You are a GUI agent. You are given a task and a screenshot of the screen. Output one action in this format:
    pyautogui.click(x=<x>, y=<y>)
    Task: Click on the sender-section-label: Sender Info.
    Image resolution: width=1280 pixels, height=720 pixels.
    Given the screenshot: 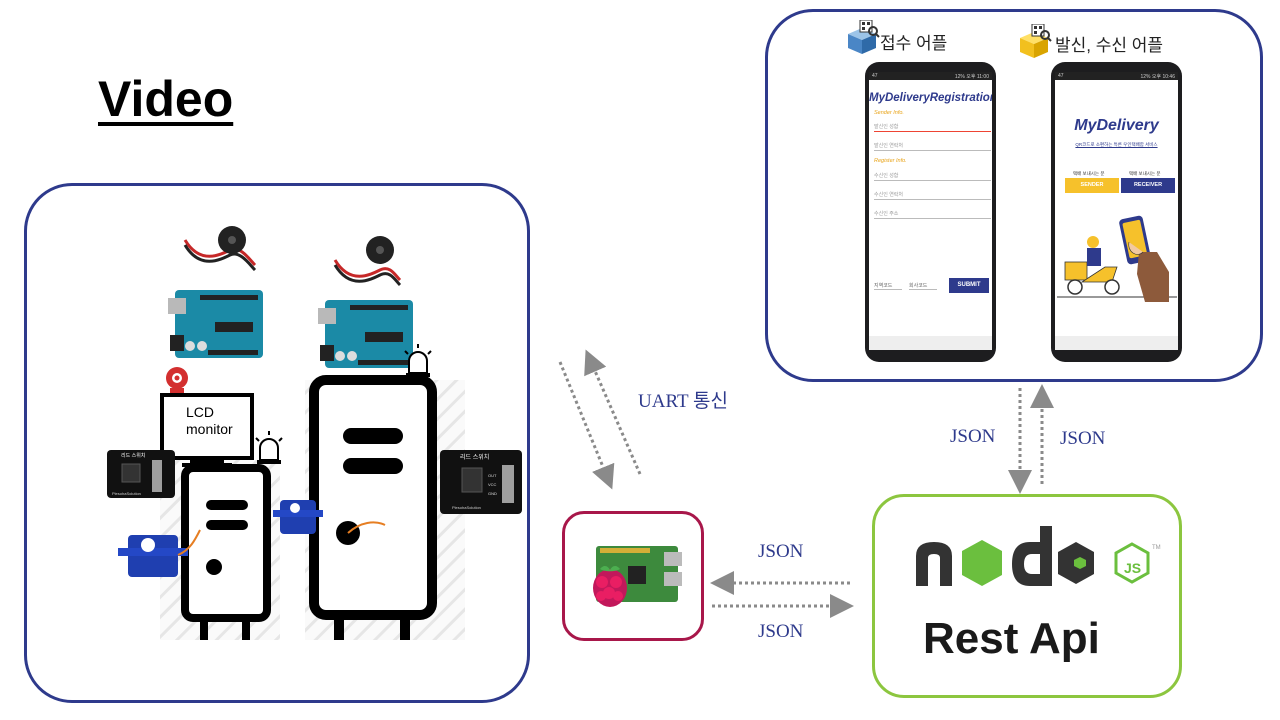 What is the action you would take?
    pyautogui.click(x=889, y=113)
    